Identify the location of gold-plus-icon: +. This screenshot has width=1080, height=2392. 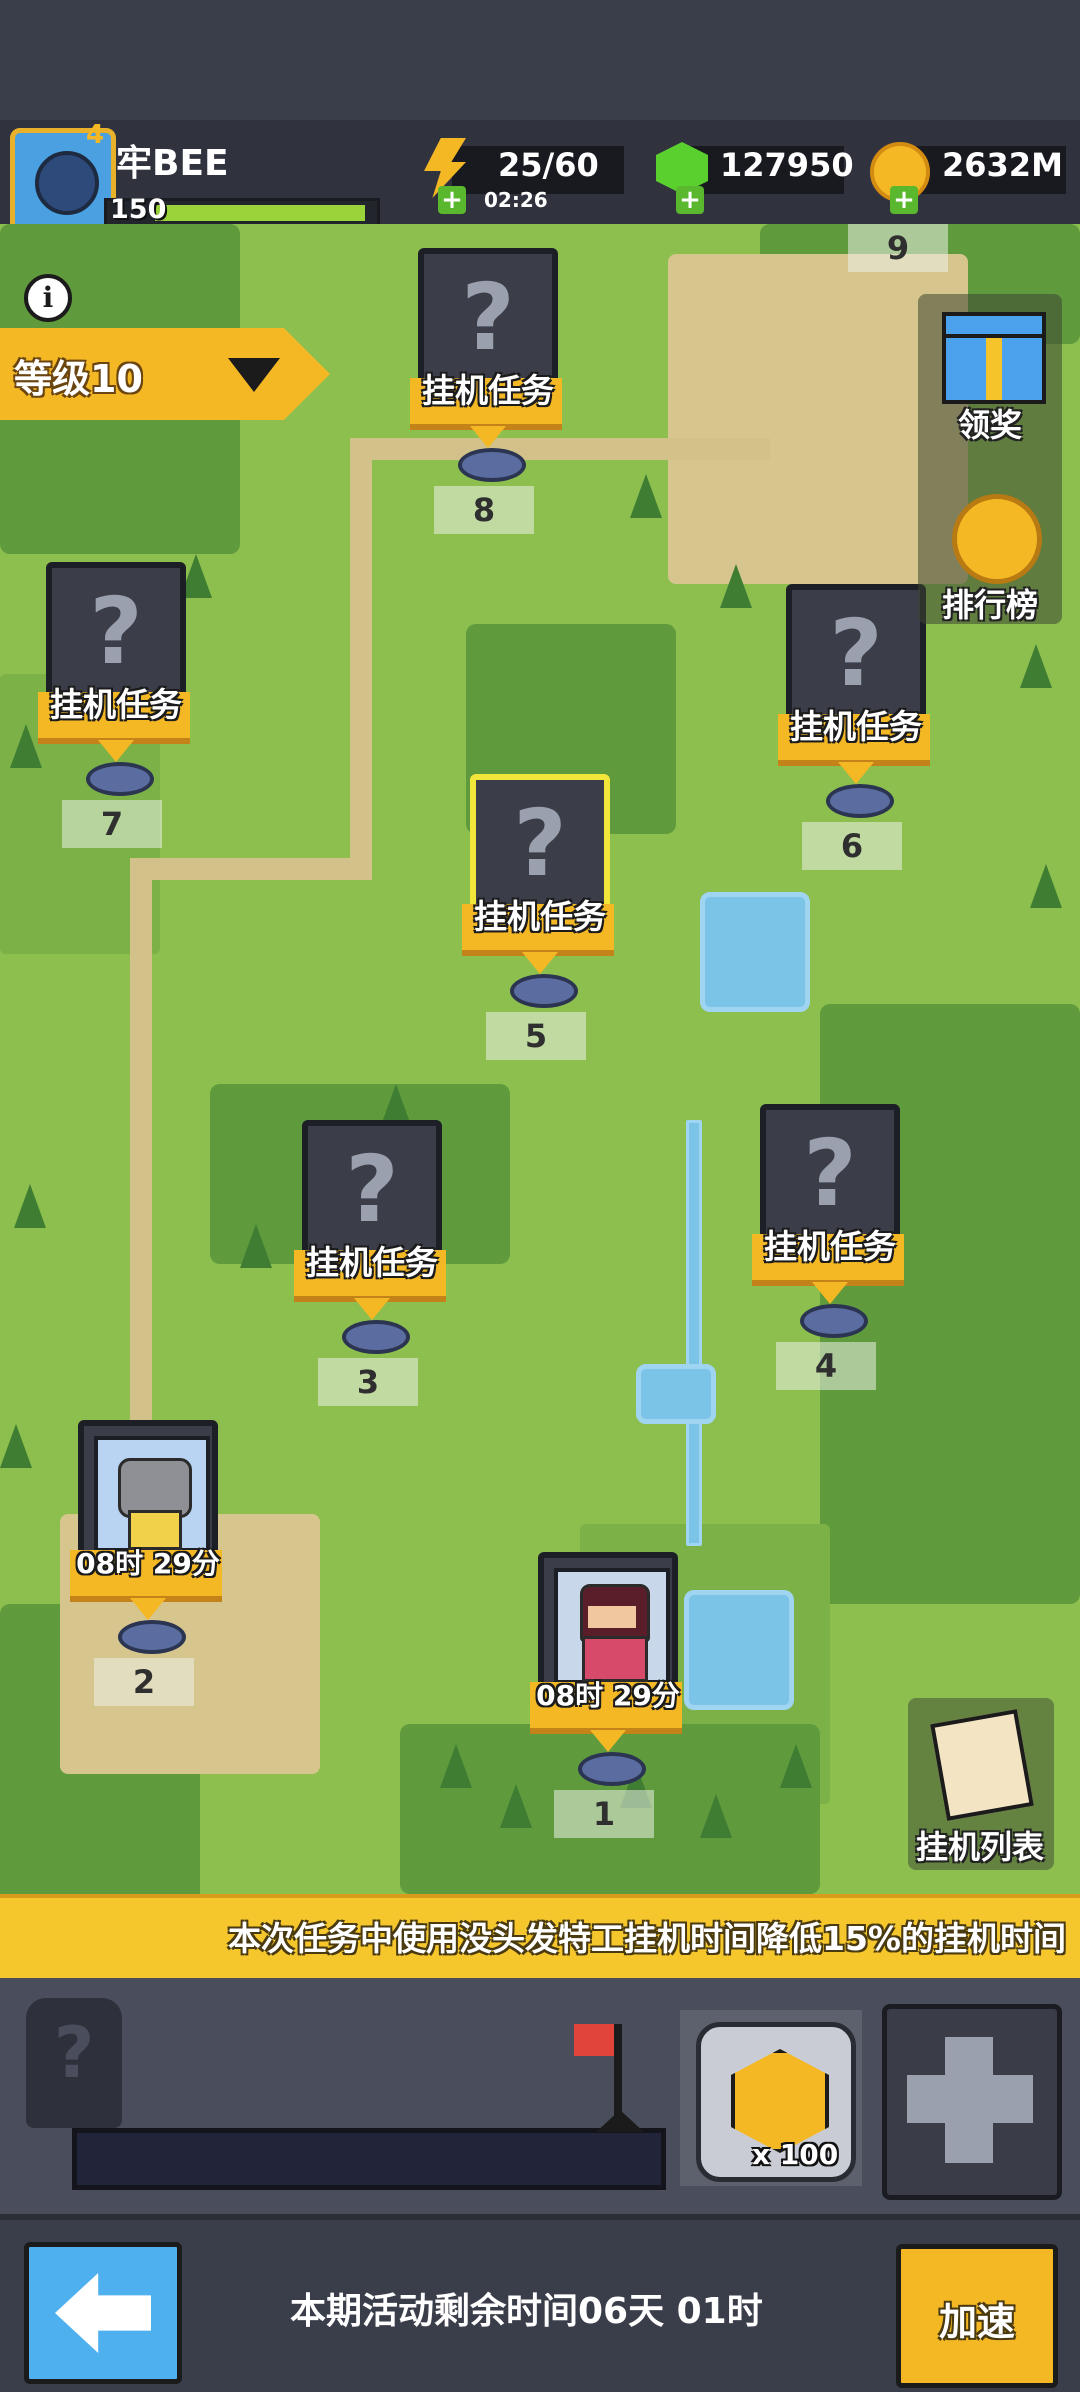
(904, 200).